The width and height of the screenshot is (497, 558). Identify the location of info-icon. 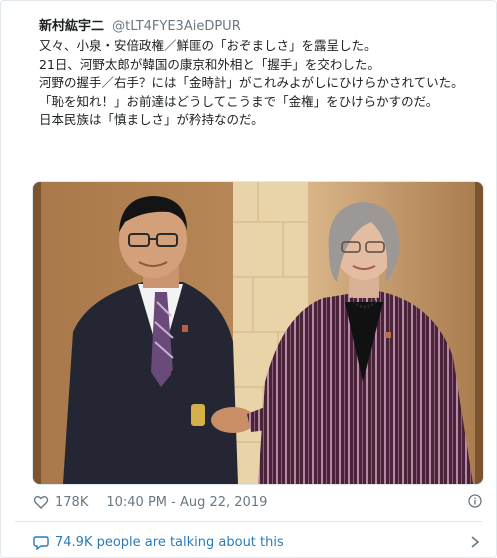
(475, 501).